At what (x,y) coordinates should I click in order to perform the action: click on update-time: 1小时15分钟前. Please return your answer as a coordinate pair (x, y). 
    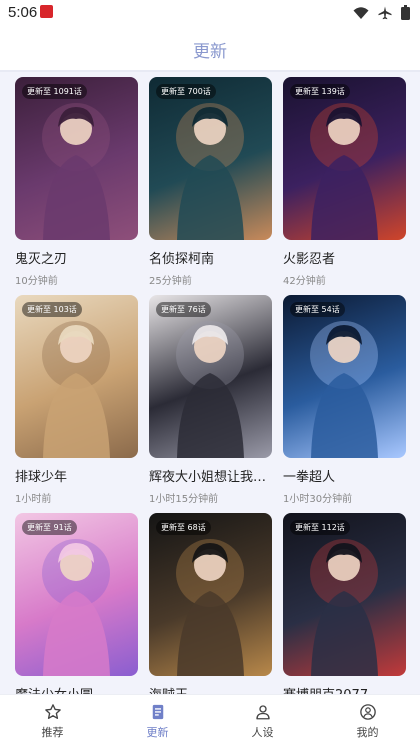
    Looking at the image, I should click on (184, 499).